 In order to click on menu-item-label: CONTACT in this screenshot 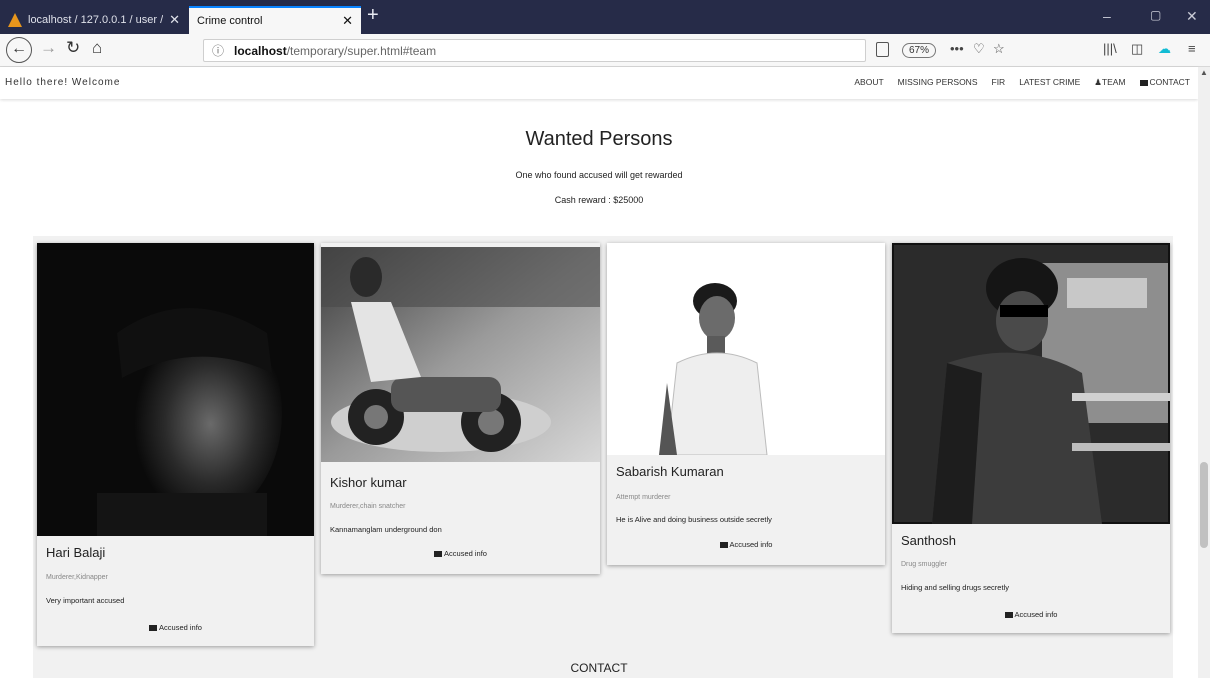, I will do `click(1169, 82)`.